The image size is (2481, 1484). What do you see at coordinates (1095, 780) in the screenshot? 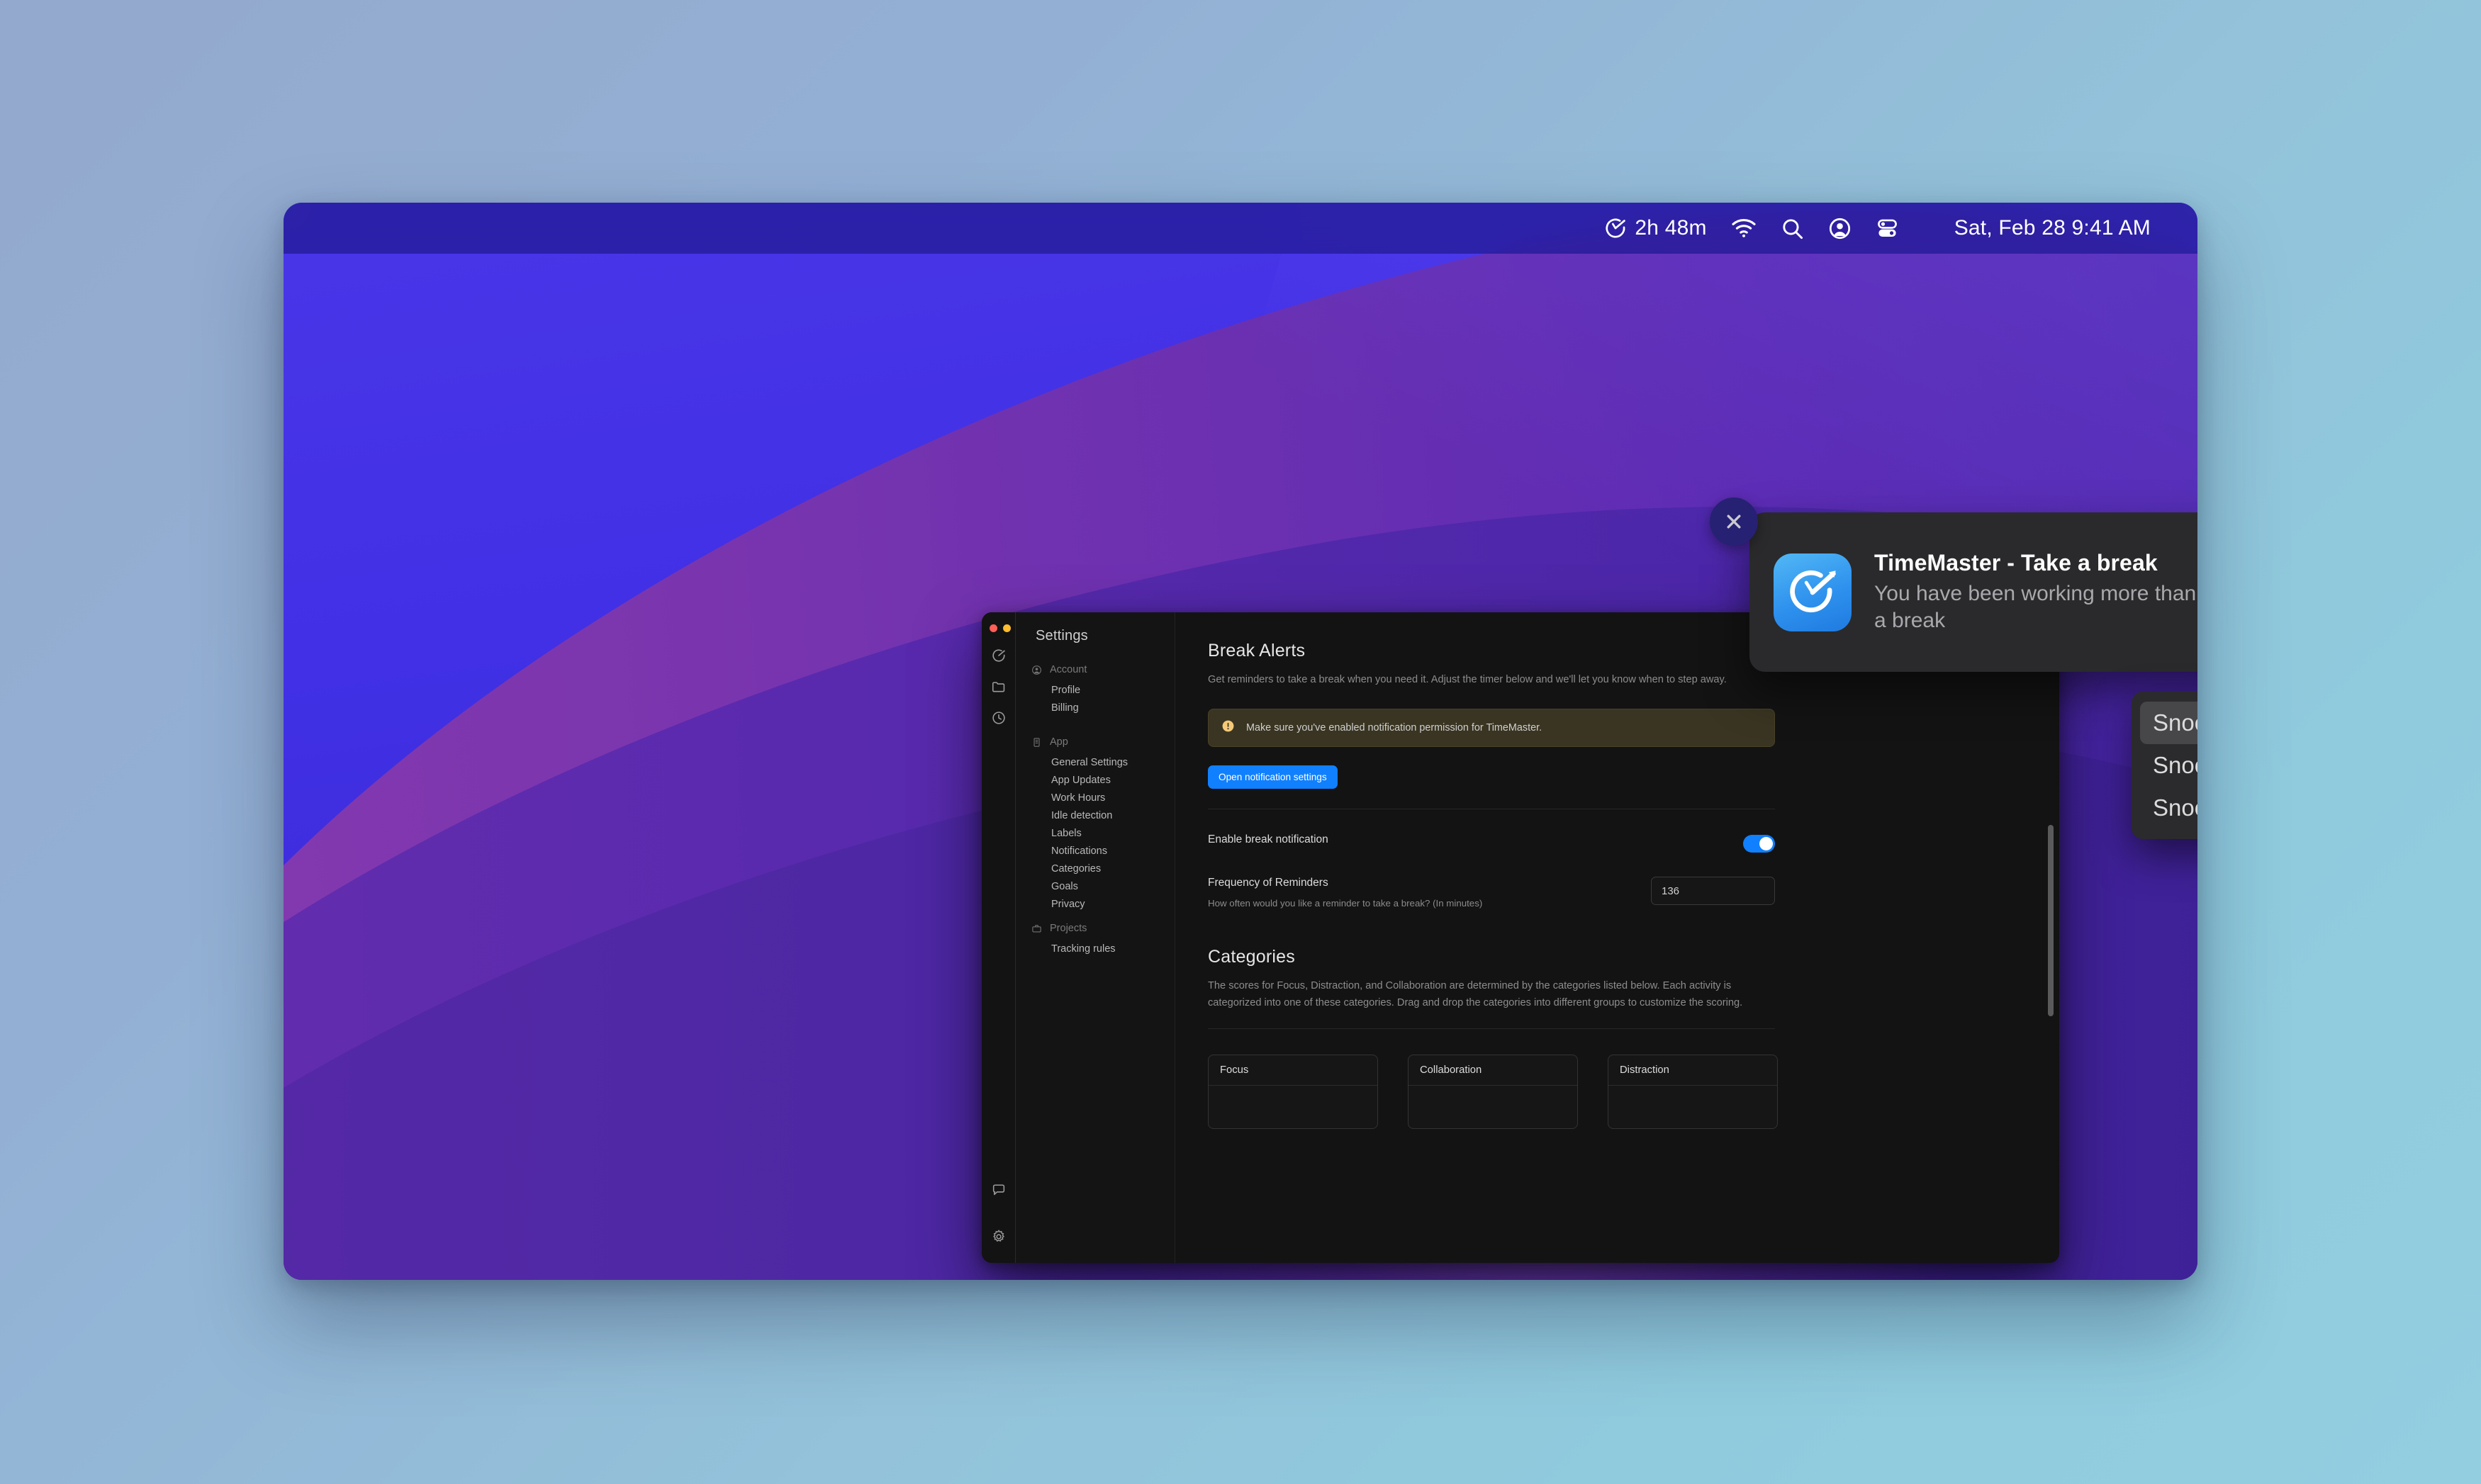
I see `sidebar-item-app-updates: App Updates` at bounding box center [1095, 780].